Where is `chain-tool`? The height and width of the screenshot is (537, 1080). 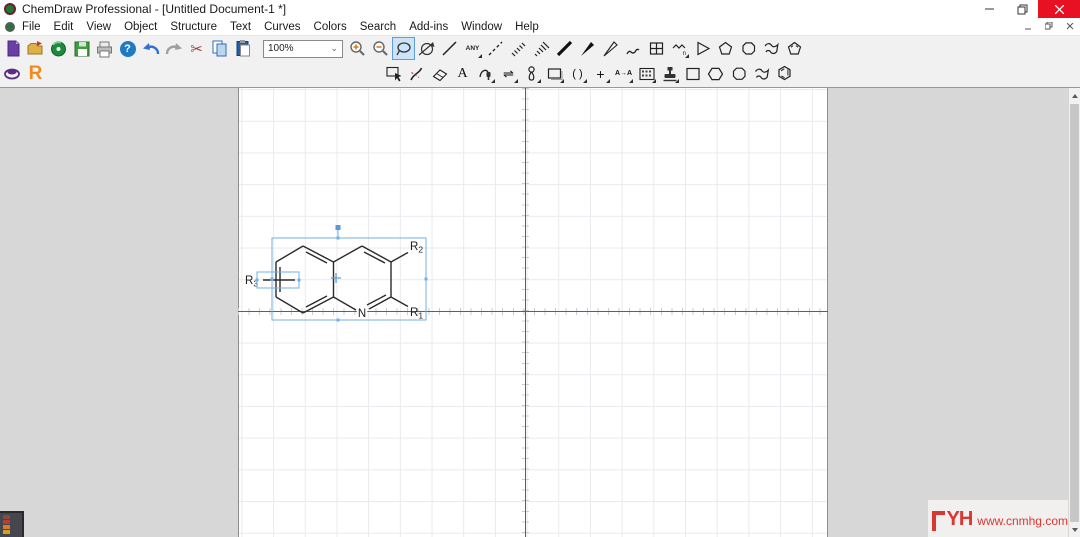 chain-tool is located at coordinates (702, 48).